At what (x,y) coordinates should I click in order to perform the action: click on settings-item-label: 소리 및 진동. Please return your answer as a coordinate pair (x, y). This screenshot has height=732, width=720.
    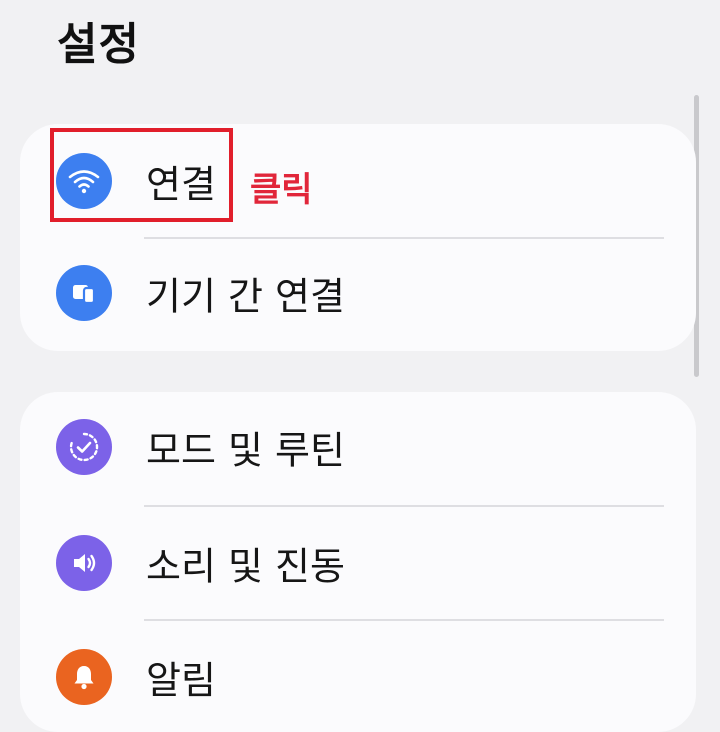
    Looking at the image, I should click on (245, 566).